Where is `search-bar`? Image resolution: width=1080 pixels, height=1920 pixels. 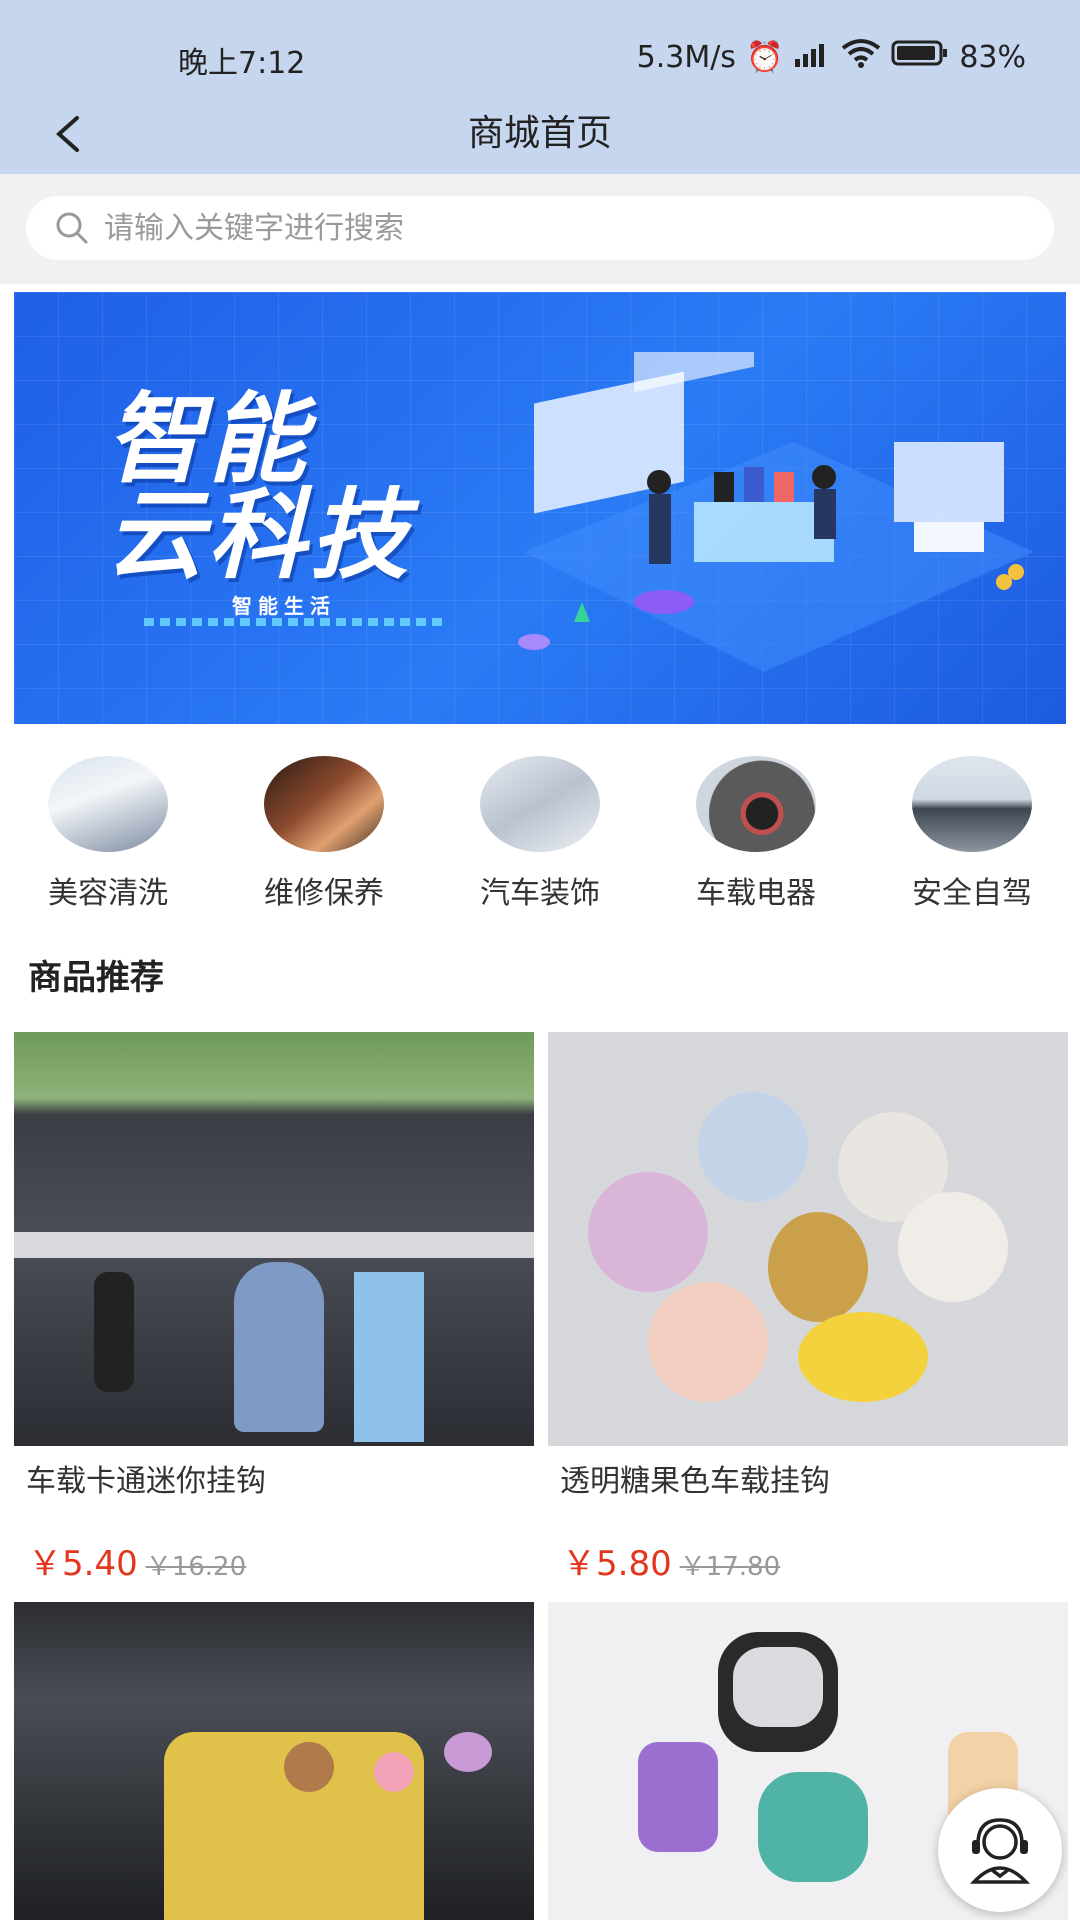
search-bar is located at coordinates (540, 229).